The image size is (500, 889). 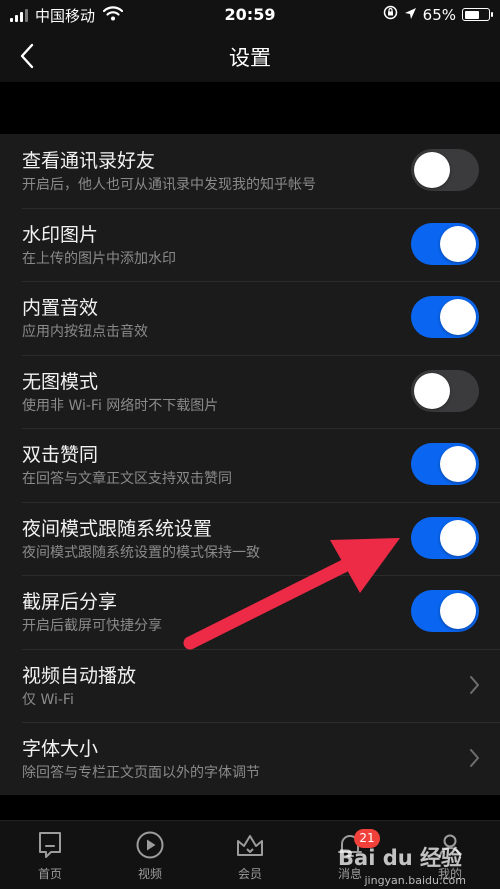 I want to click on double-tap-toggle, so click(x=445, y=464).